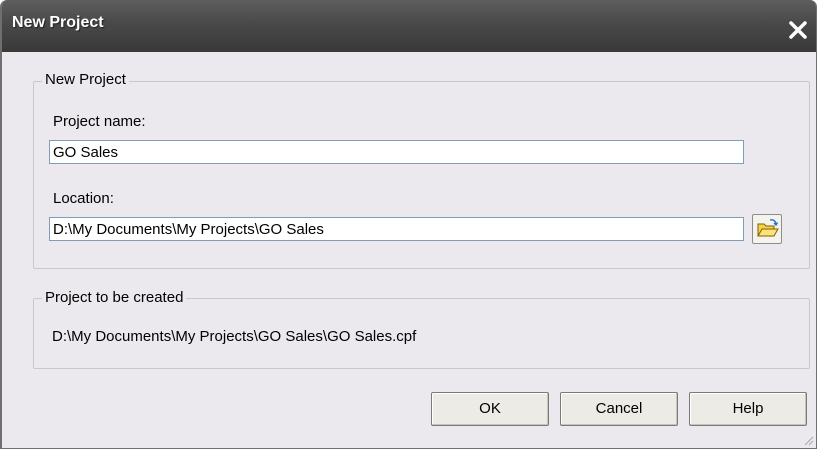 The height and width of the screenshot is (449, 817). Describe the element at coordinates (114, 297) in the screenshot. I see `project-to-be-created-legend: Project to be created` at that location.